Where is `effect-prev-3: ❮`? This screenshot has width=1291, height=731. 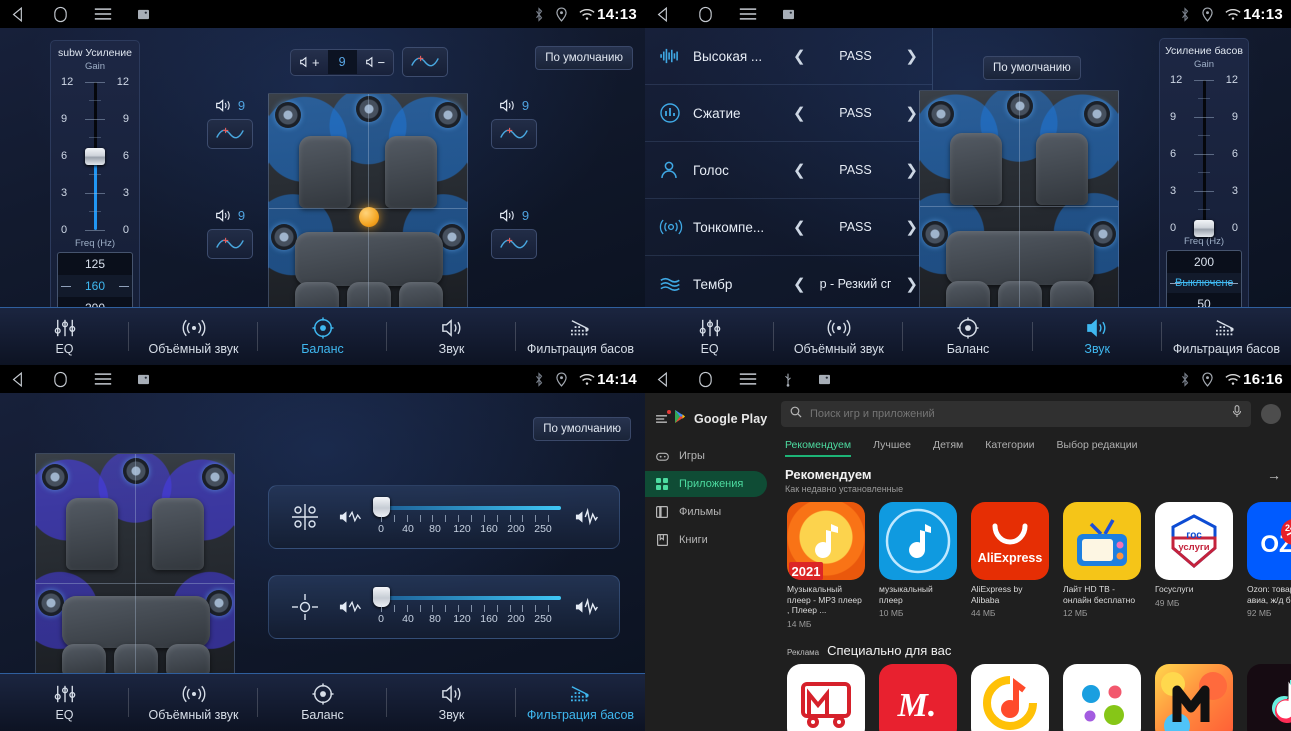 effect-prev-3: ❮ is located at coordinates (799, 227).